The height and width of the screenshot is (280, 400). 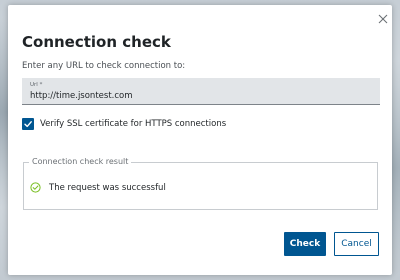 I want to click on verify-ssl-checkbox, so click(x=28, y=123).